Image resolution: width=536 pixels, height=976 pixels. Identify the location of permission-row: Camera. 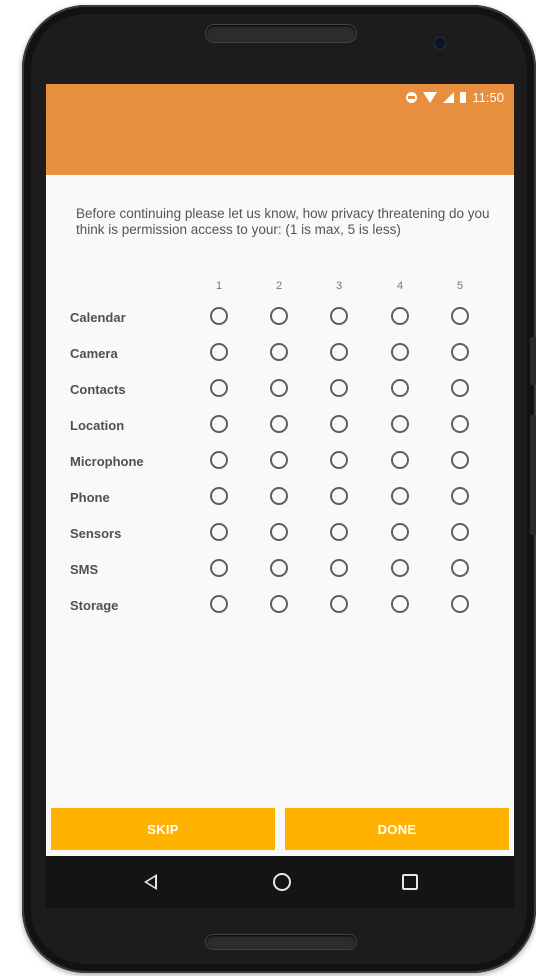
(280, 354).